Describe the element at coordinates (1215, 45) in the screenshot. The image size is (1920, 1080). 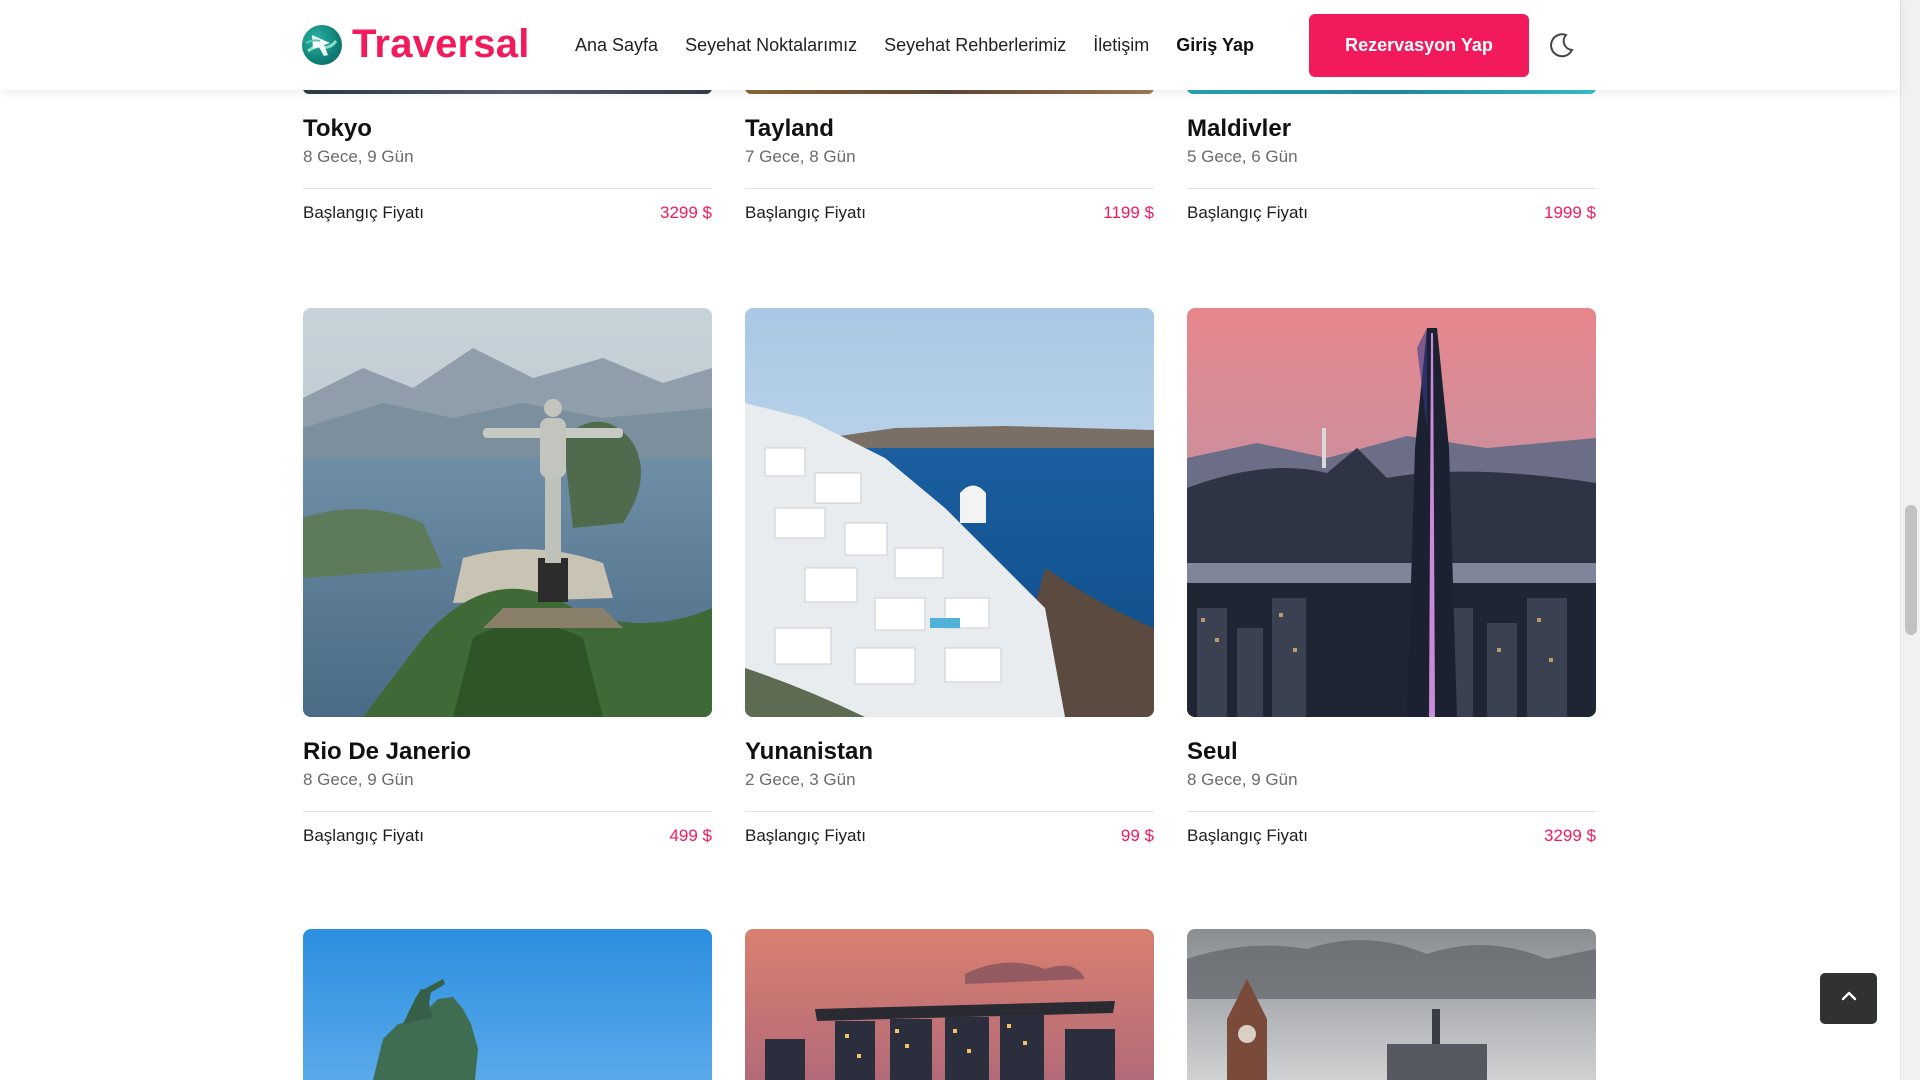
I see `nav-link-login: Giriş Yap` at that location.